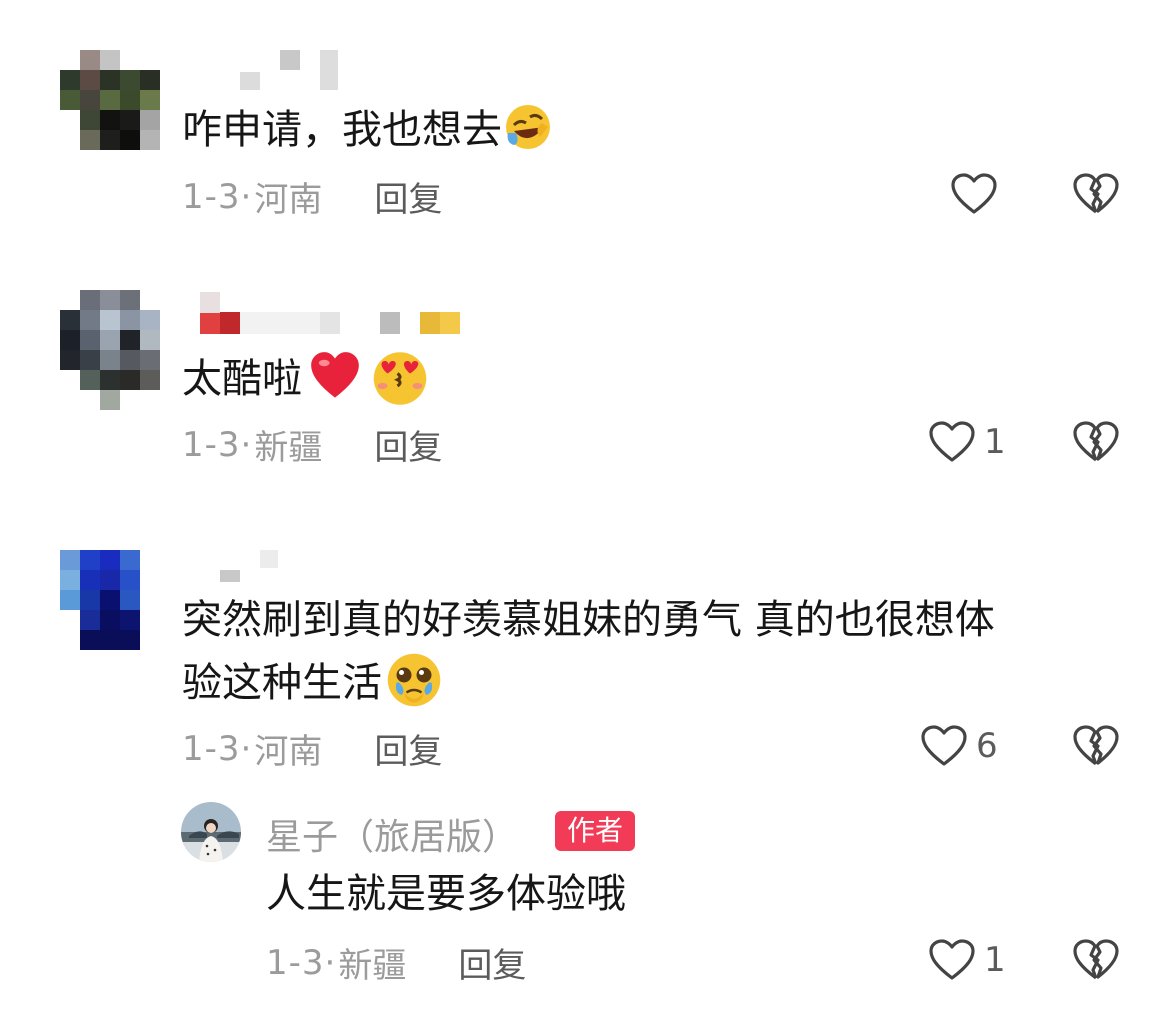 The width and height of the screenshot is (1170, 1029). What do you see at coordinates (400, 378) in the screenshot?
I see `kissing-heart-eyes-emoji` at bounding box center [400, 378].